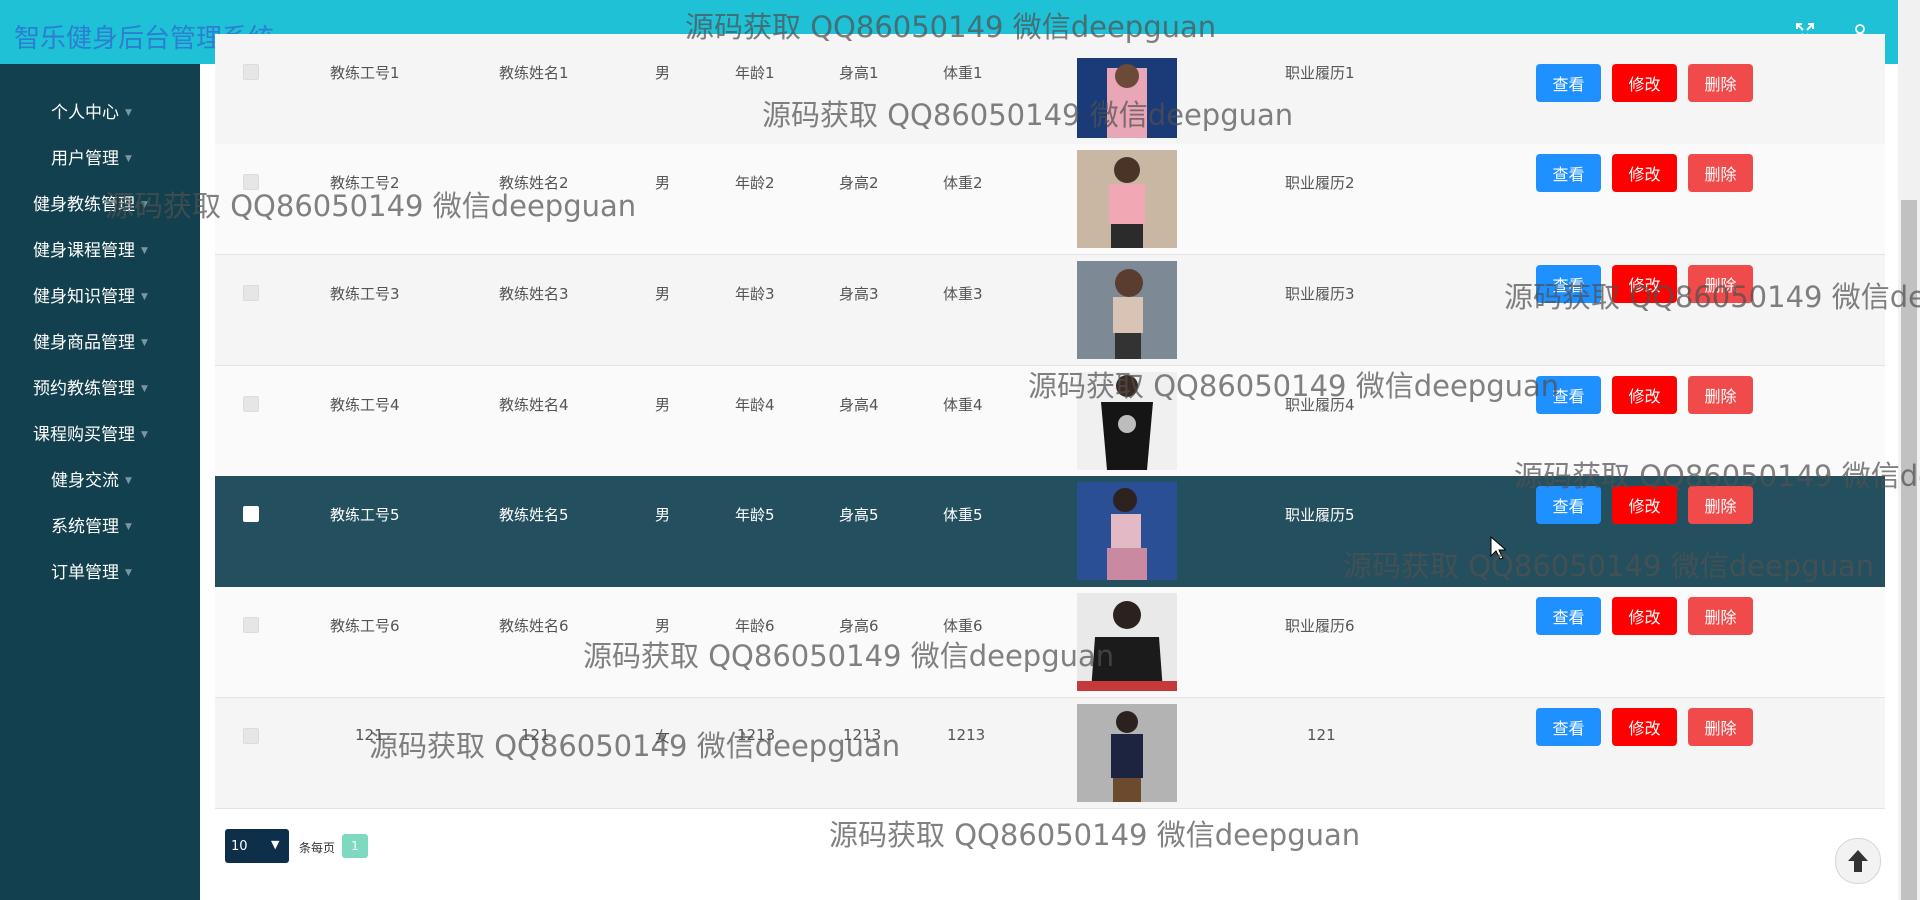 This screenshot has width=1920, height=900. What do you see at coordinates (963, 515) in the screenshot?
I see `cell-weight: 体重5` at bounding box center [963, 515].